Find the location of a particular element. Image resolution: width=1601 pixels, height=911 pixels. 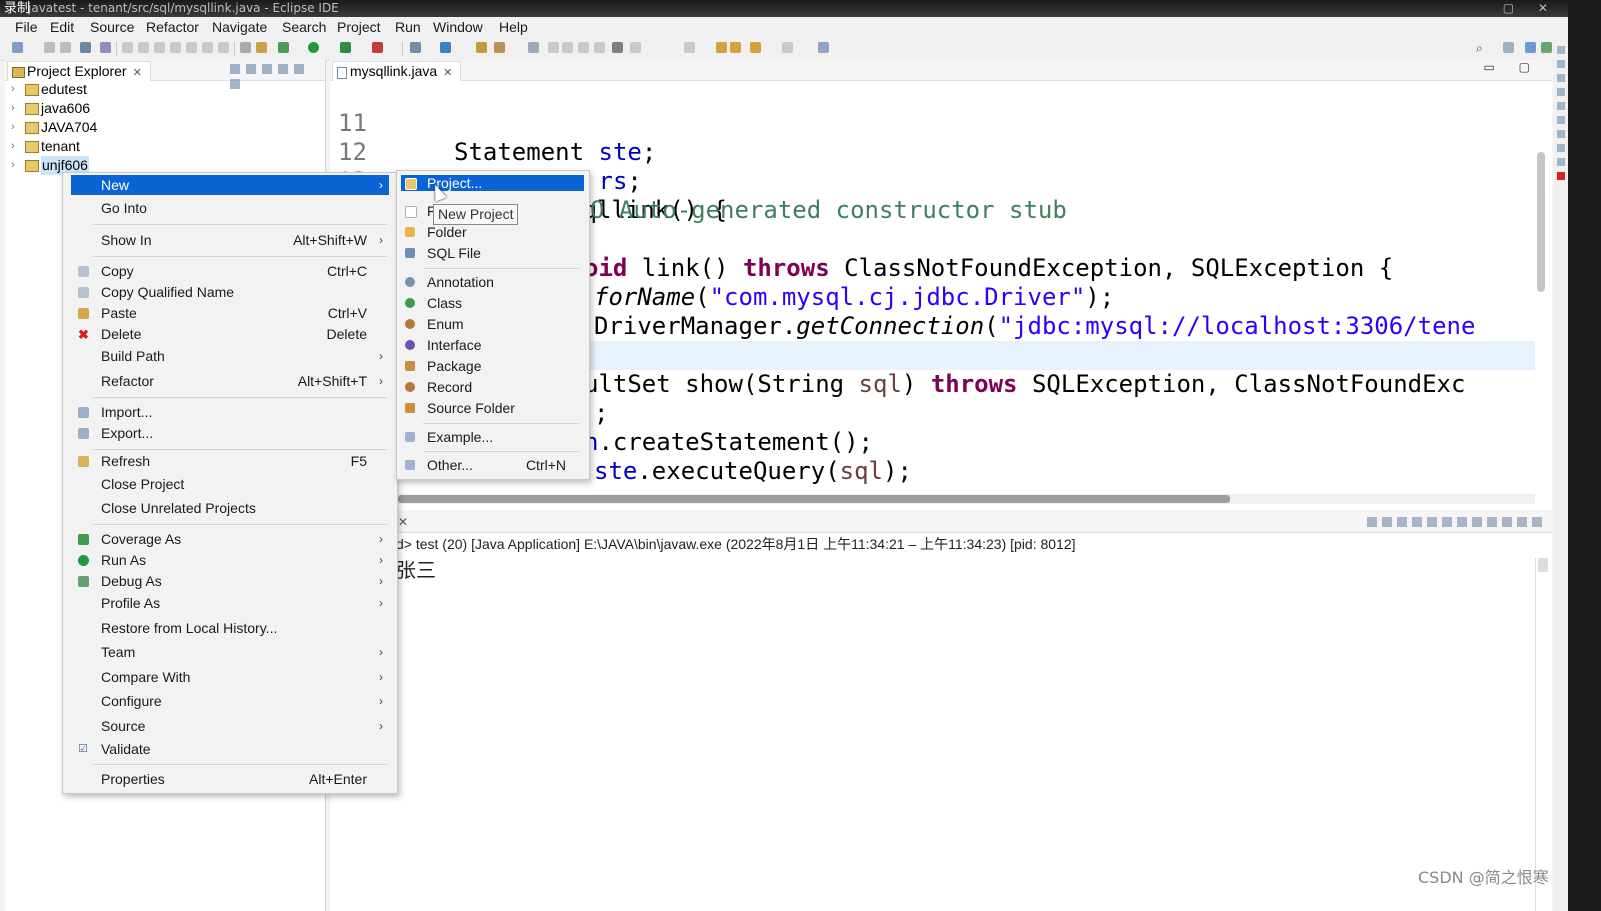

menu-run: Run is located at coordinates (408, 27).